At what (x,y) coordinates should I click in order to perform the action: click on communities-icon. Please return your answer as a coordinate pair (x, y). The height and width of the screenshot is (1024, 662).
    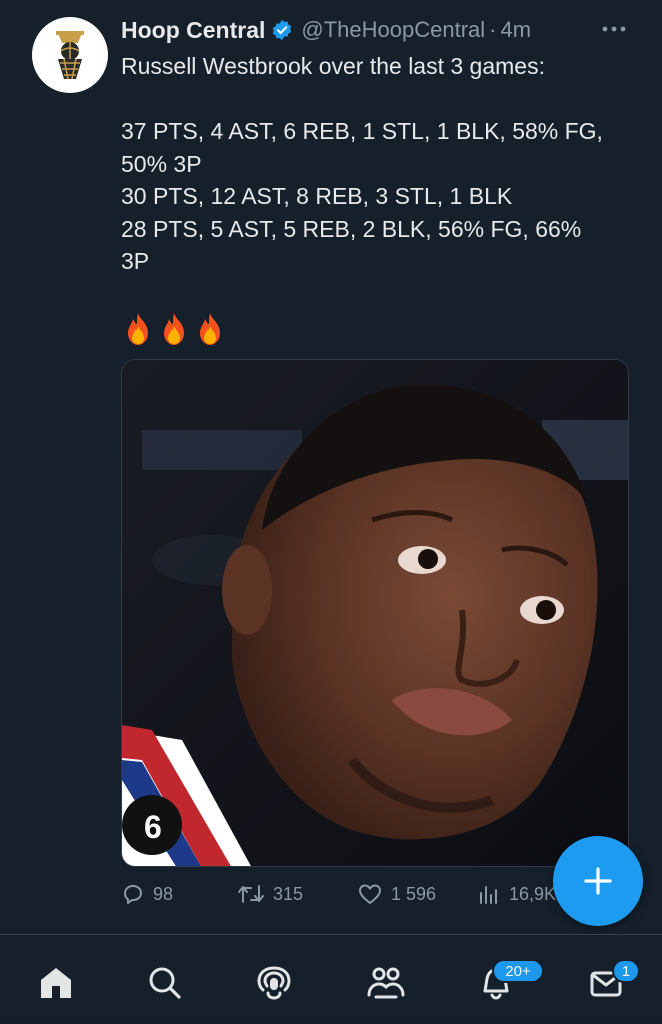
    Looking at the image, I should click on (386, 983).